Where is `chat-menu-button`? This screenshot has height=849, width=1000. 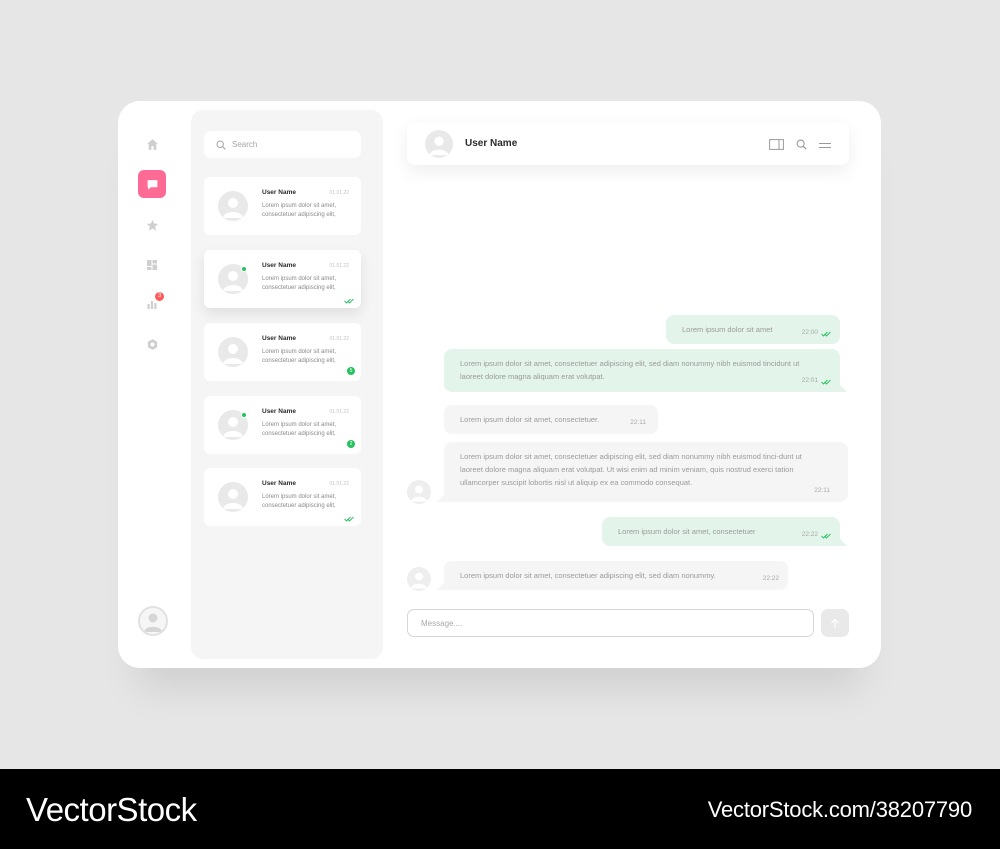 chat-menu-button is located at coordinates (825, 146).